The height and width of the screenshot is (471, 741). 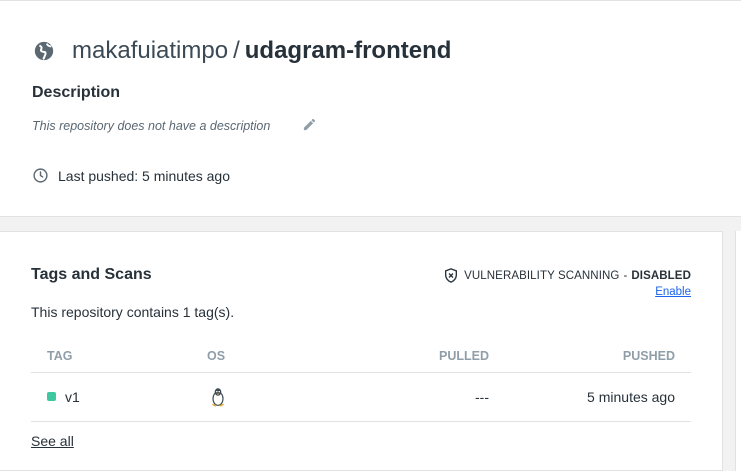 What do you see at coordinates (282, 397) in the screenshot?
I see `os-cell` at bounding box center [282, 397].